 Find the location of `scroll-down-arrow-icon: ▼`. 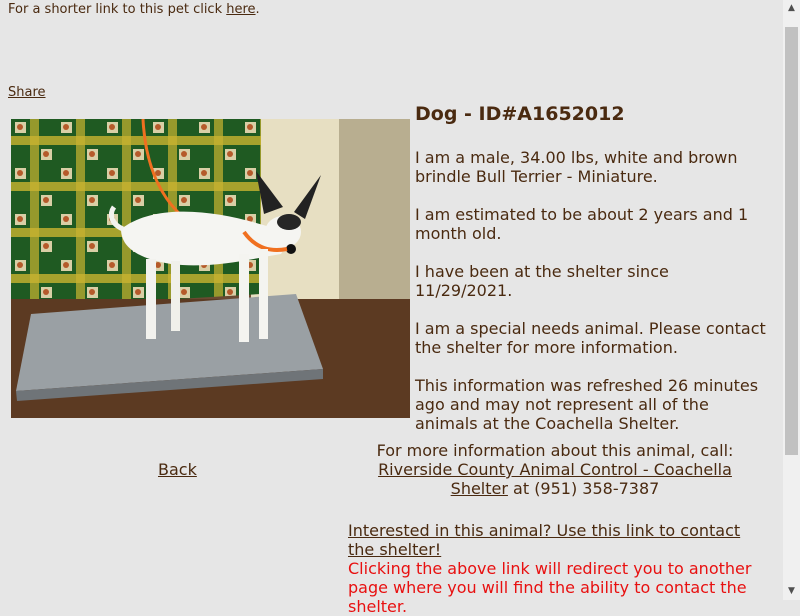

scroll-down-arrow-icon: ▼ is located at coordinates (791, 591).